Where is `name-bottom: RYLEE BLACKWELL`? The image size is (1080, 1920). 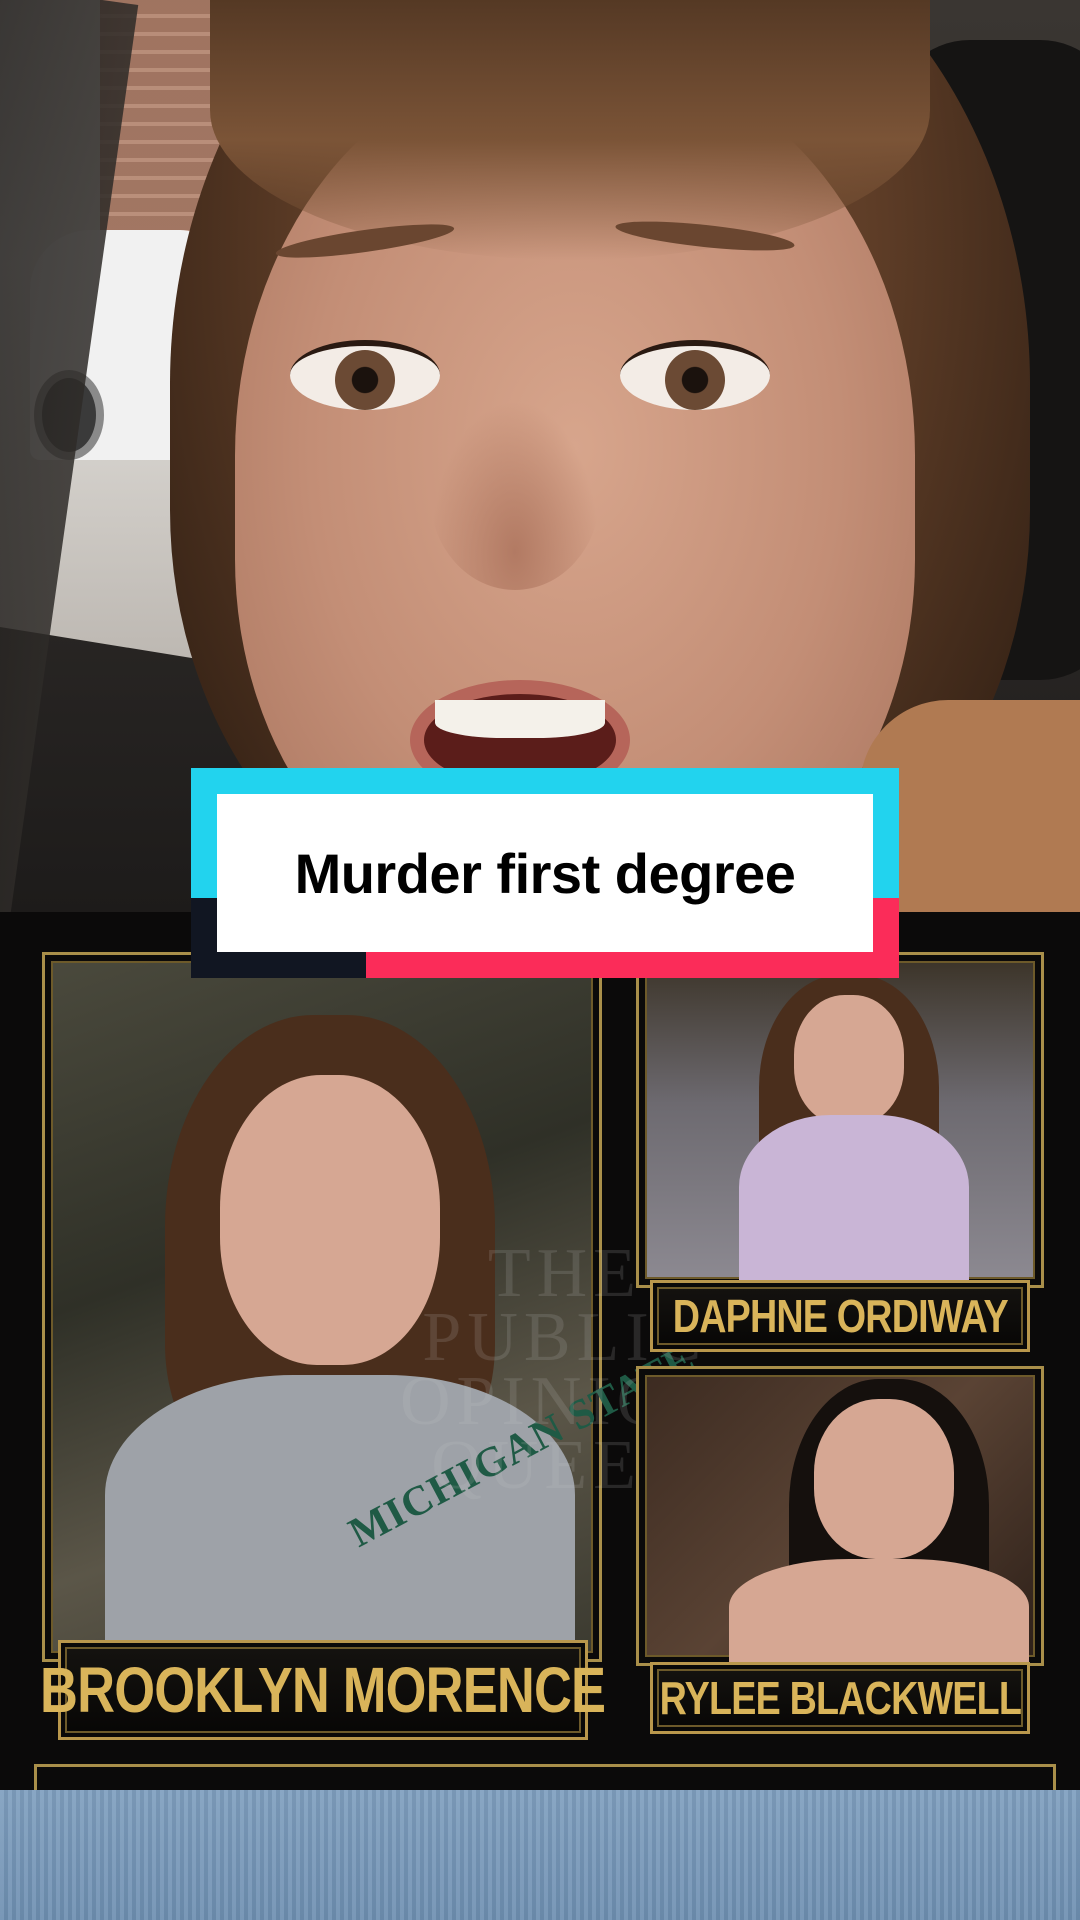
name-bottom: RYLEE BLACKWELL is located at coordinates (840, 1698).